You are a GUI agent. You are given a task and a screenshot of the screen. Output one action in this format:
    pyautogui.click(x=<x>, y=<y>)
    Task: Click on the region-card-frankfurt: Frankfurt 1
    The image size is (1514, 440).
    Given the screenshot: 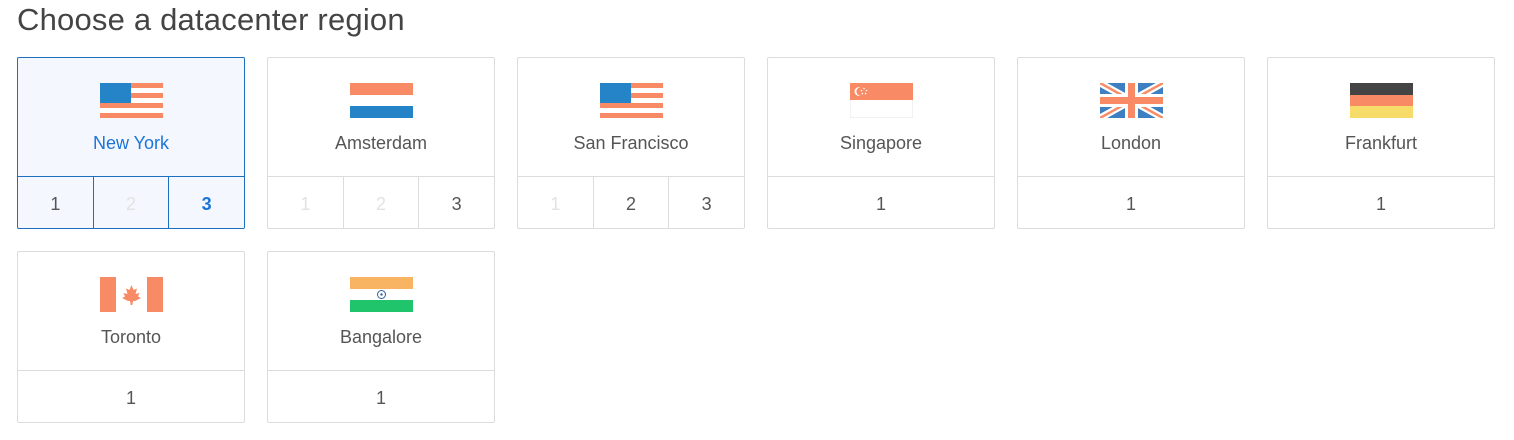 What is the action you would take?
    pyautogui.click(x=1381, y=143)
    